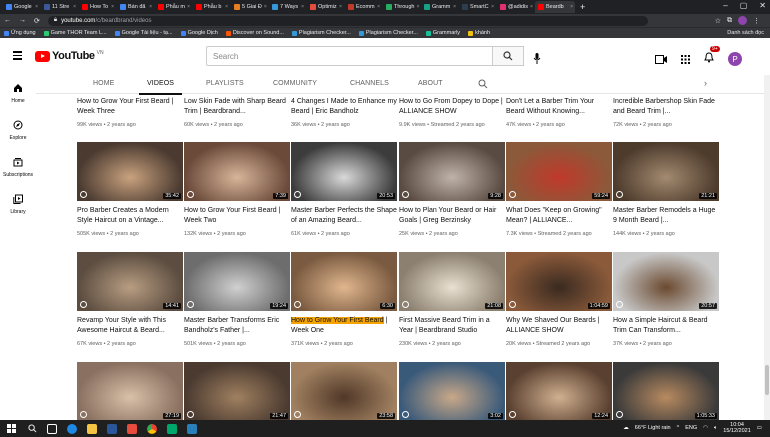  I want to click on edge-icon, so click(72, 428).